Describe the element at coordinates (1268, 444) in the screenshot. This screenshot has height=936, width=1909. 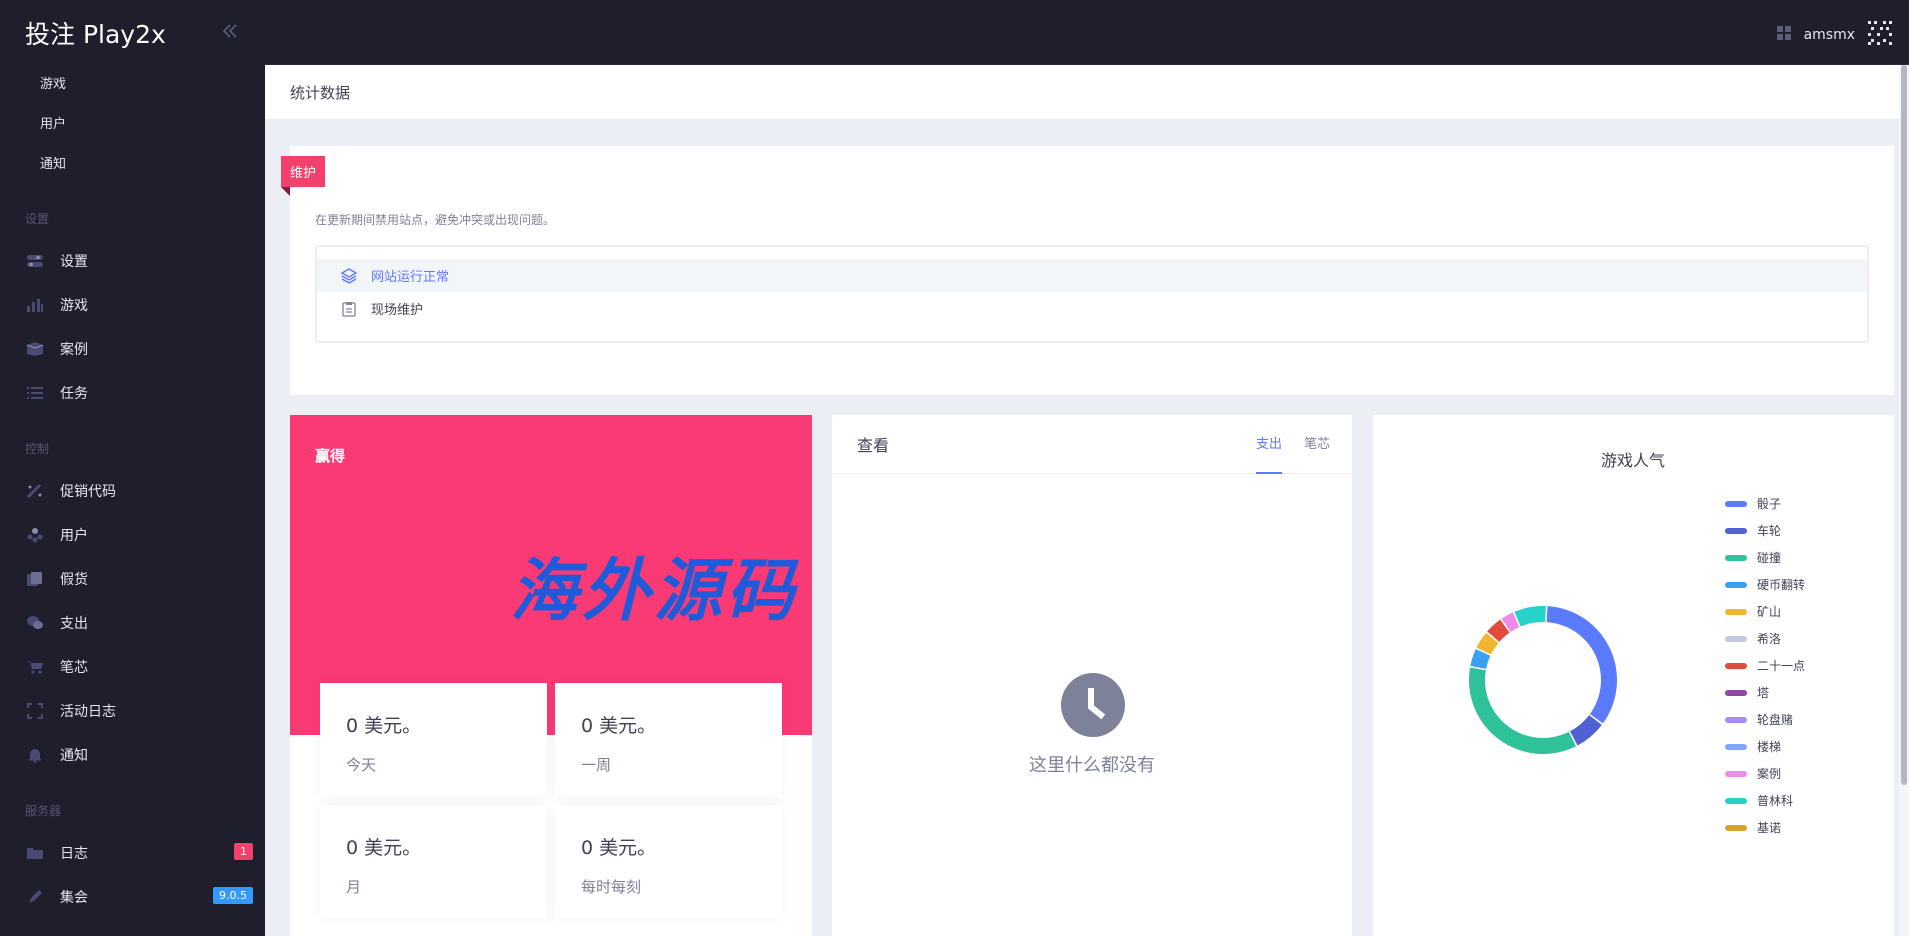
I see `tab-expenses: 支出` at that location.